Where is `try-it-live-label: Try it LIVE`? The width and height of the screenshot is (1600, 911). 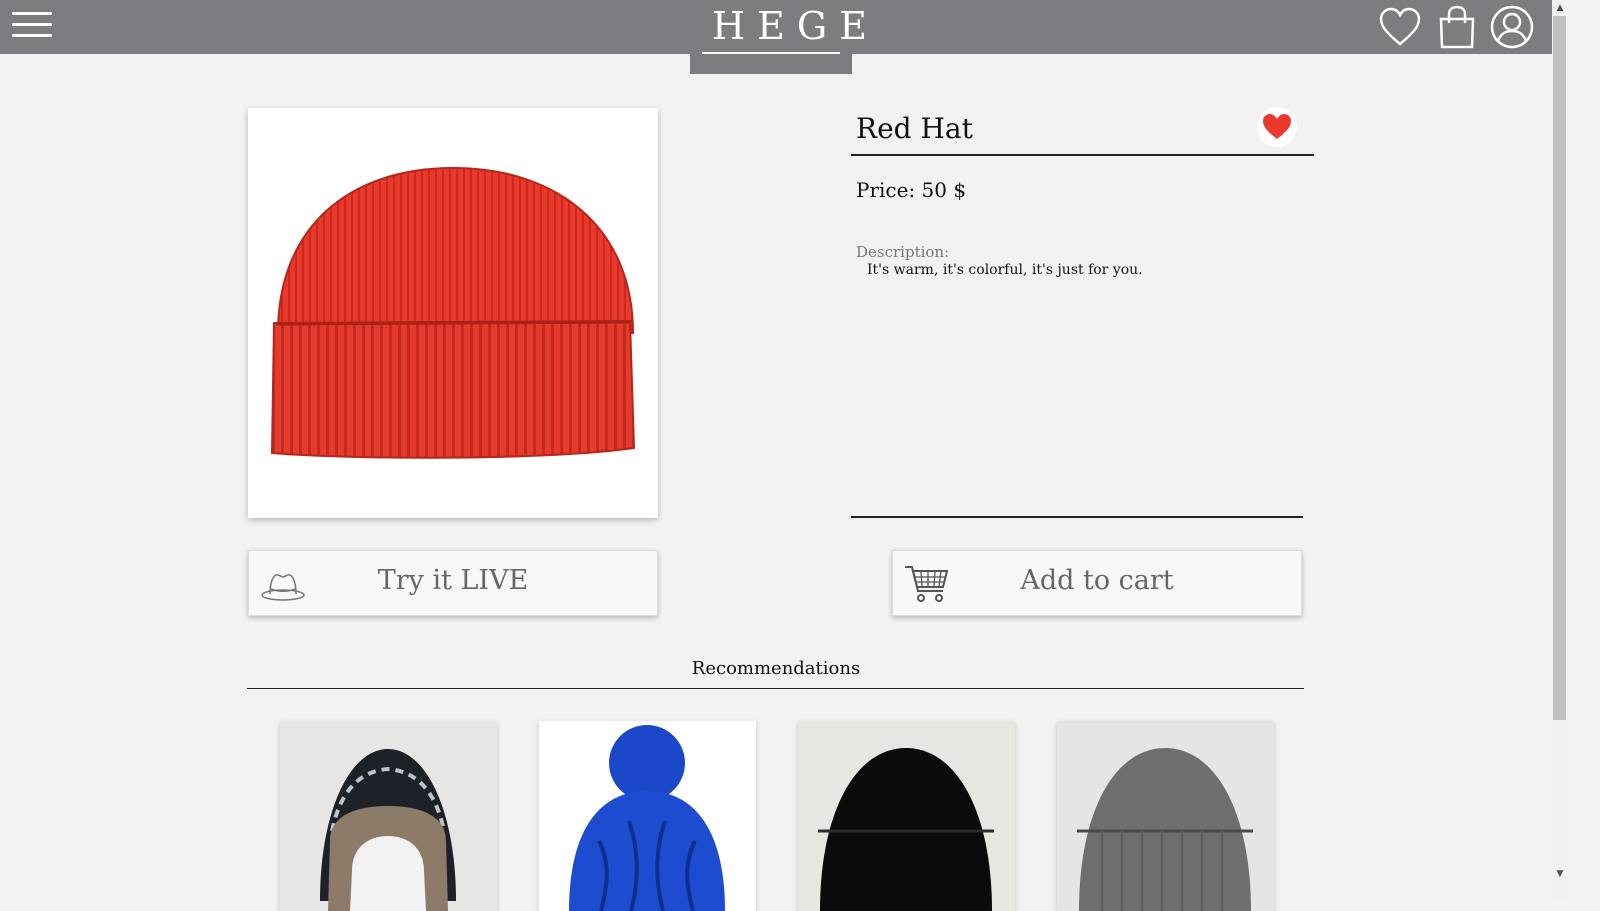 try-it-live-label: Try it LIVE is located at coordinates (453, 580).